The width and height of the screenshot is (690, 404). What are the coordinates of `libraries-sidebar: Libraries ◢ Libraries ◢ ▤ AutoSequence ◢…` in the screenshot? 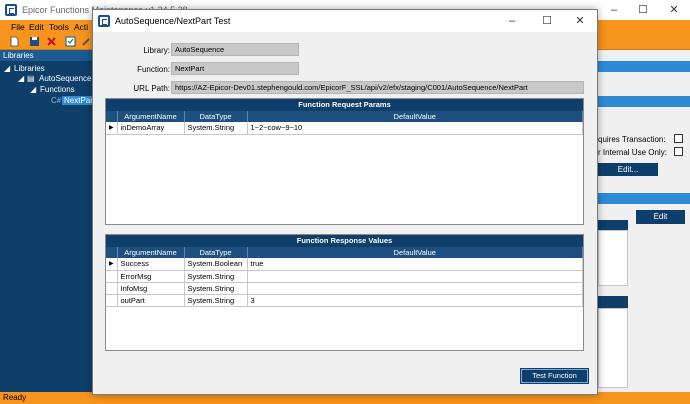 It's located at (49, 221).